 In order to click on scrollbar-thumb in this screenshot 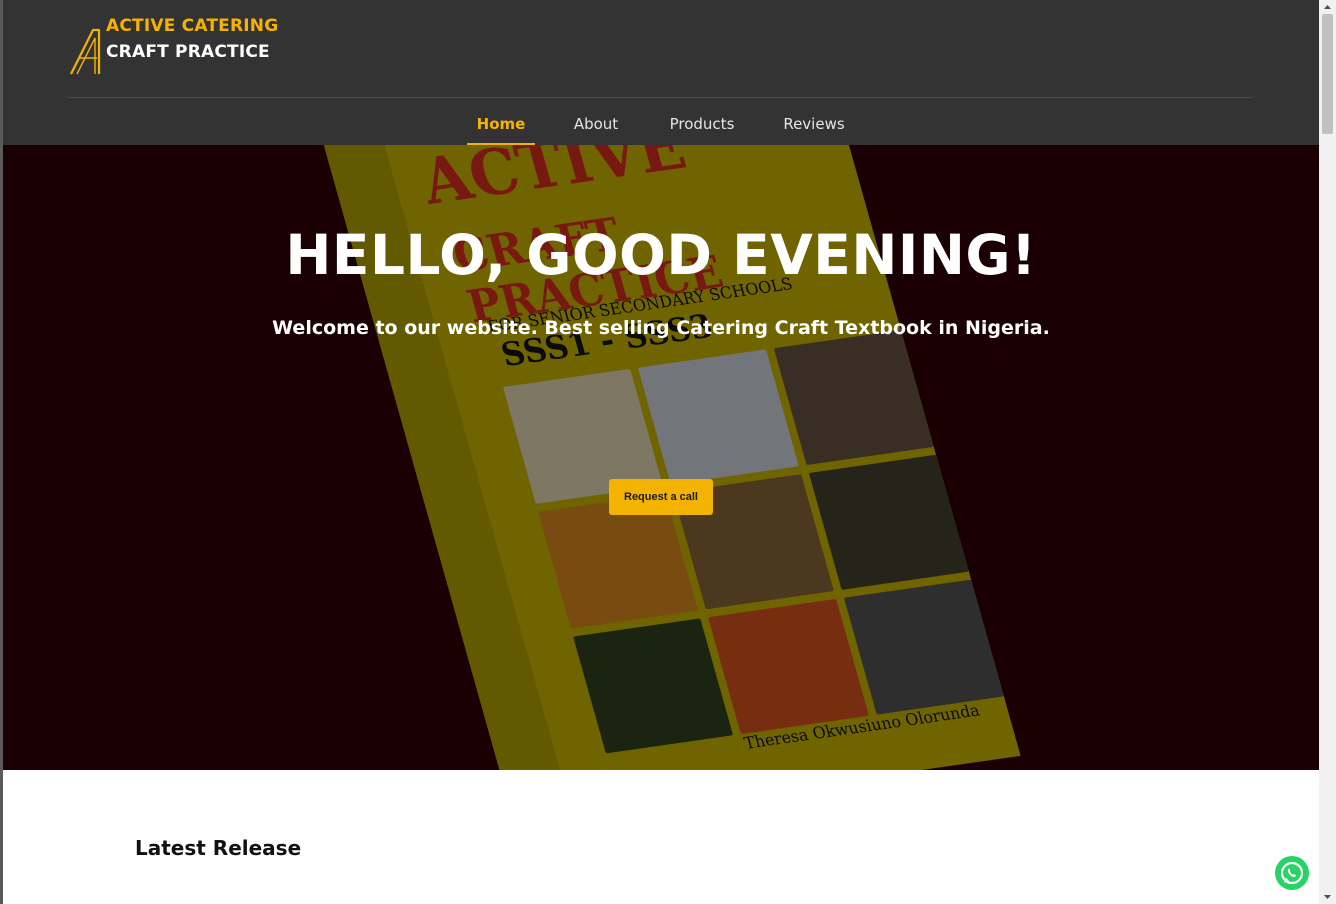, I will do `click(1327, 74)`.